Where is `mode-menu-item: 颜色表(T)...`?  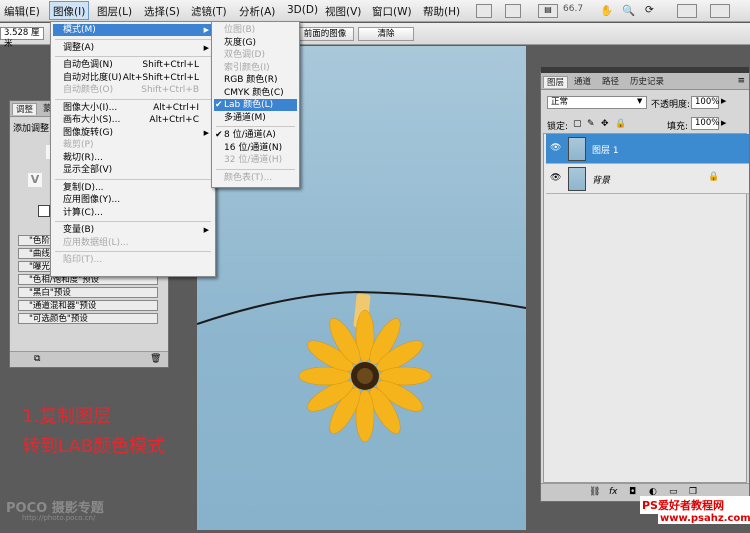
mode-menu-item: 颜色表(T)... is located at coordinates (255, 178).